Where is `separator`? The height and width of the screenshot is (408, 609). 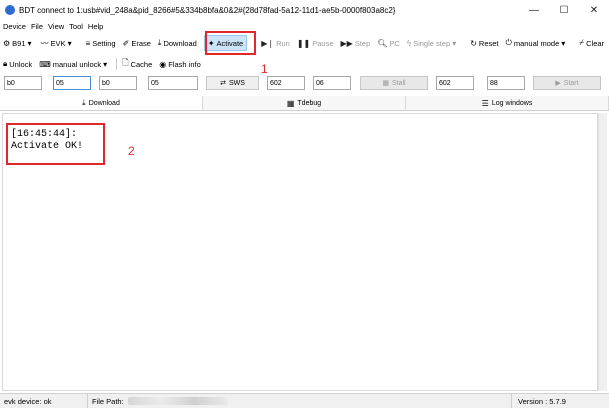
separator is located at coordinates (117, 64).